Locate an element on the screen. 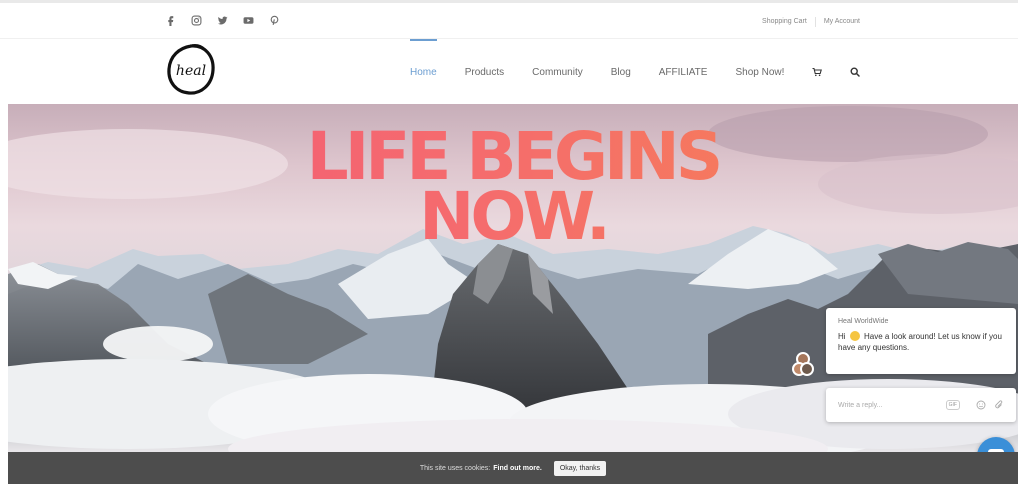 Image resolution: width=1018 pixels, height=484 pixels. search-icon is located at coordinates (855, 72).